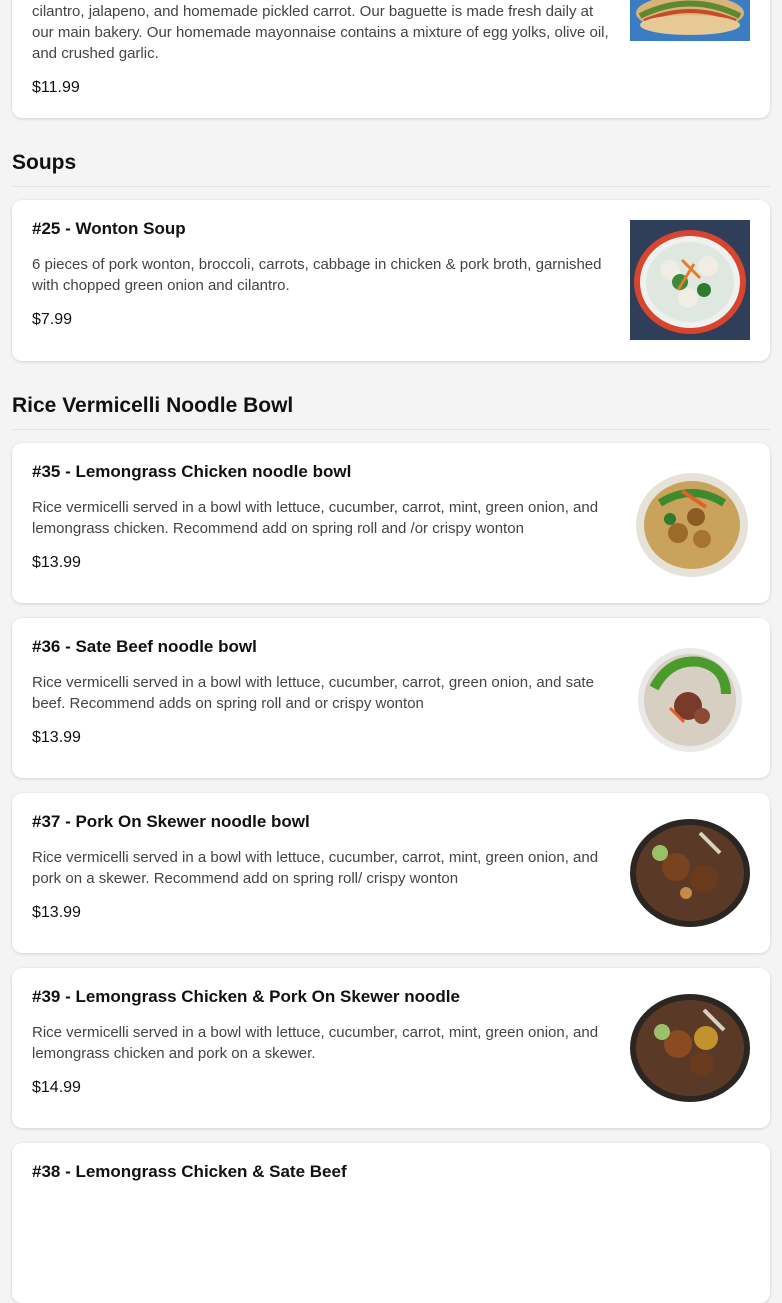 The width and height of the screenshot is (782, 1303). What do you see at coordinates (153, 405) in the screenshot?
I see `section-title-noodle-bowl: Rice Vermicelli Noodle Bowl` at bounding box center [153, 405].